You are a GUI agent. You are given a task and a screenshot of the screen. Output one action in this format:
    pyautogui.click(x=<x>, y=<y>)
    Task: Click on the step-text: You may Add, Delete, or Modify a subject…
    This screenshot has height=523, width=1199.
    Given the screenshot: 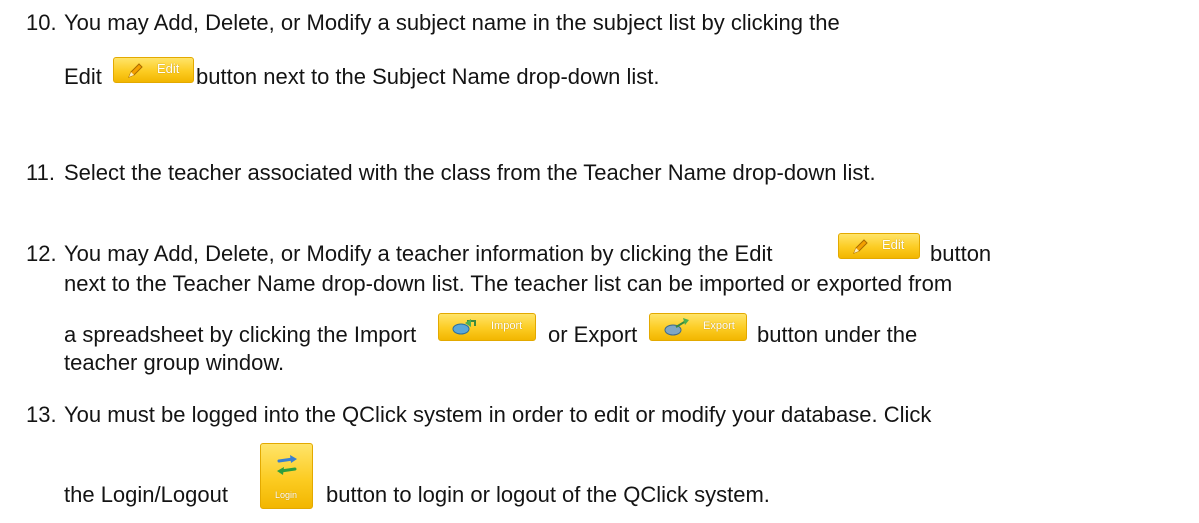 What is the action you would take?
    pyautogui.click(x=452, y=22)
    